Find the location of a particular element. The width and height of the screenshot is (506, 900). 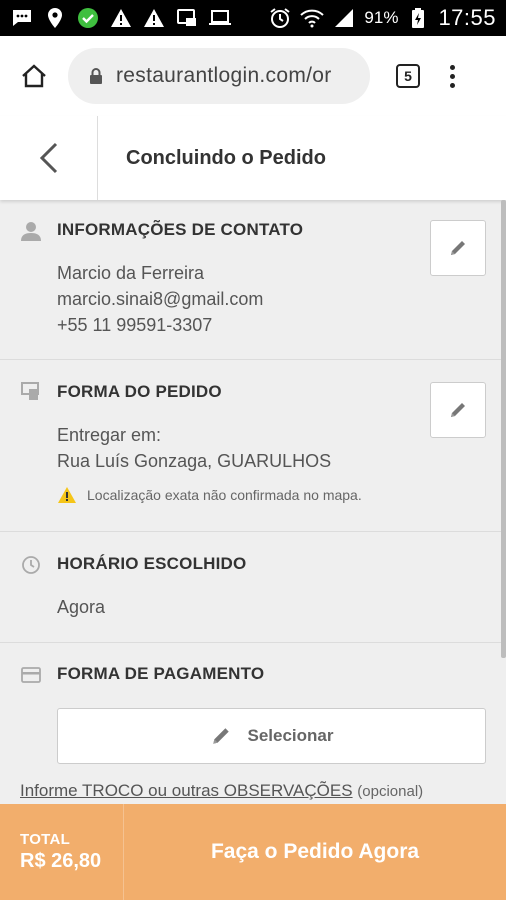

status-right: 91% 17:55 is located at coordinates (382, 18).